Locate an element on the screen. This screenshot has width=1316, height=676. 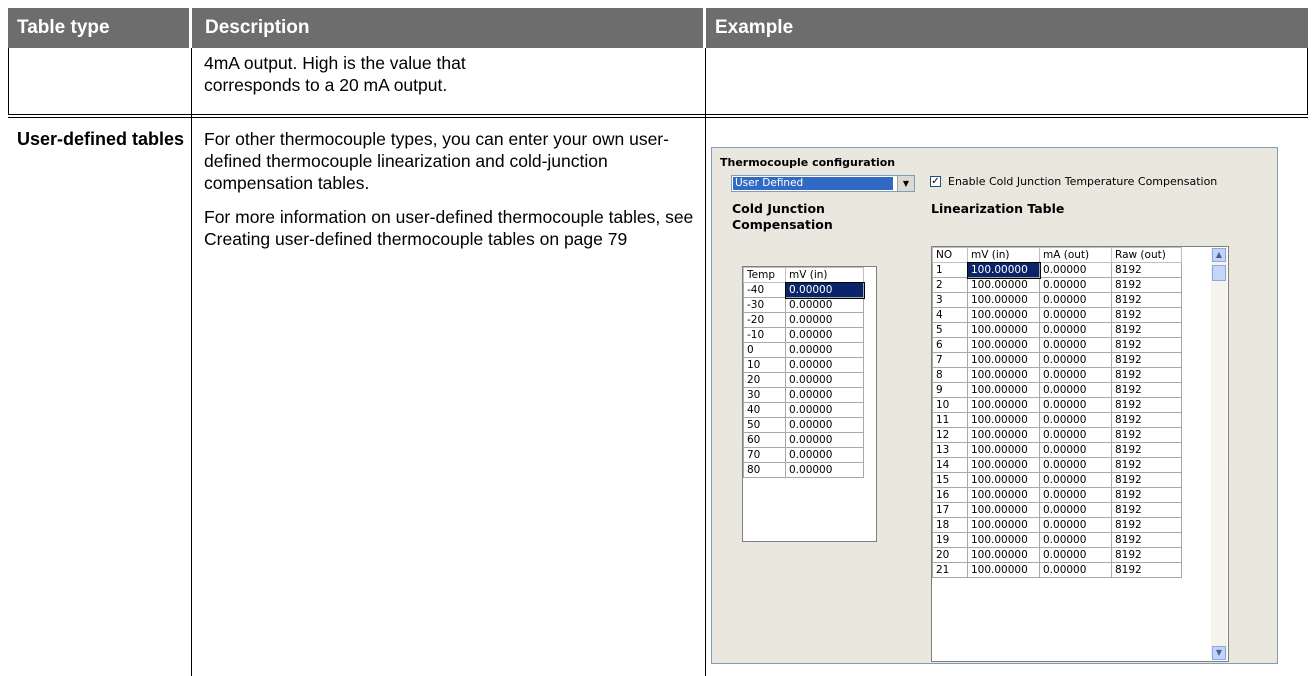
table-cell: 2 is located at coordinates (950, 285).